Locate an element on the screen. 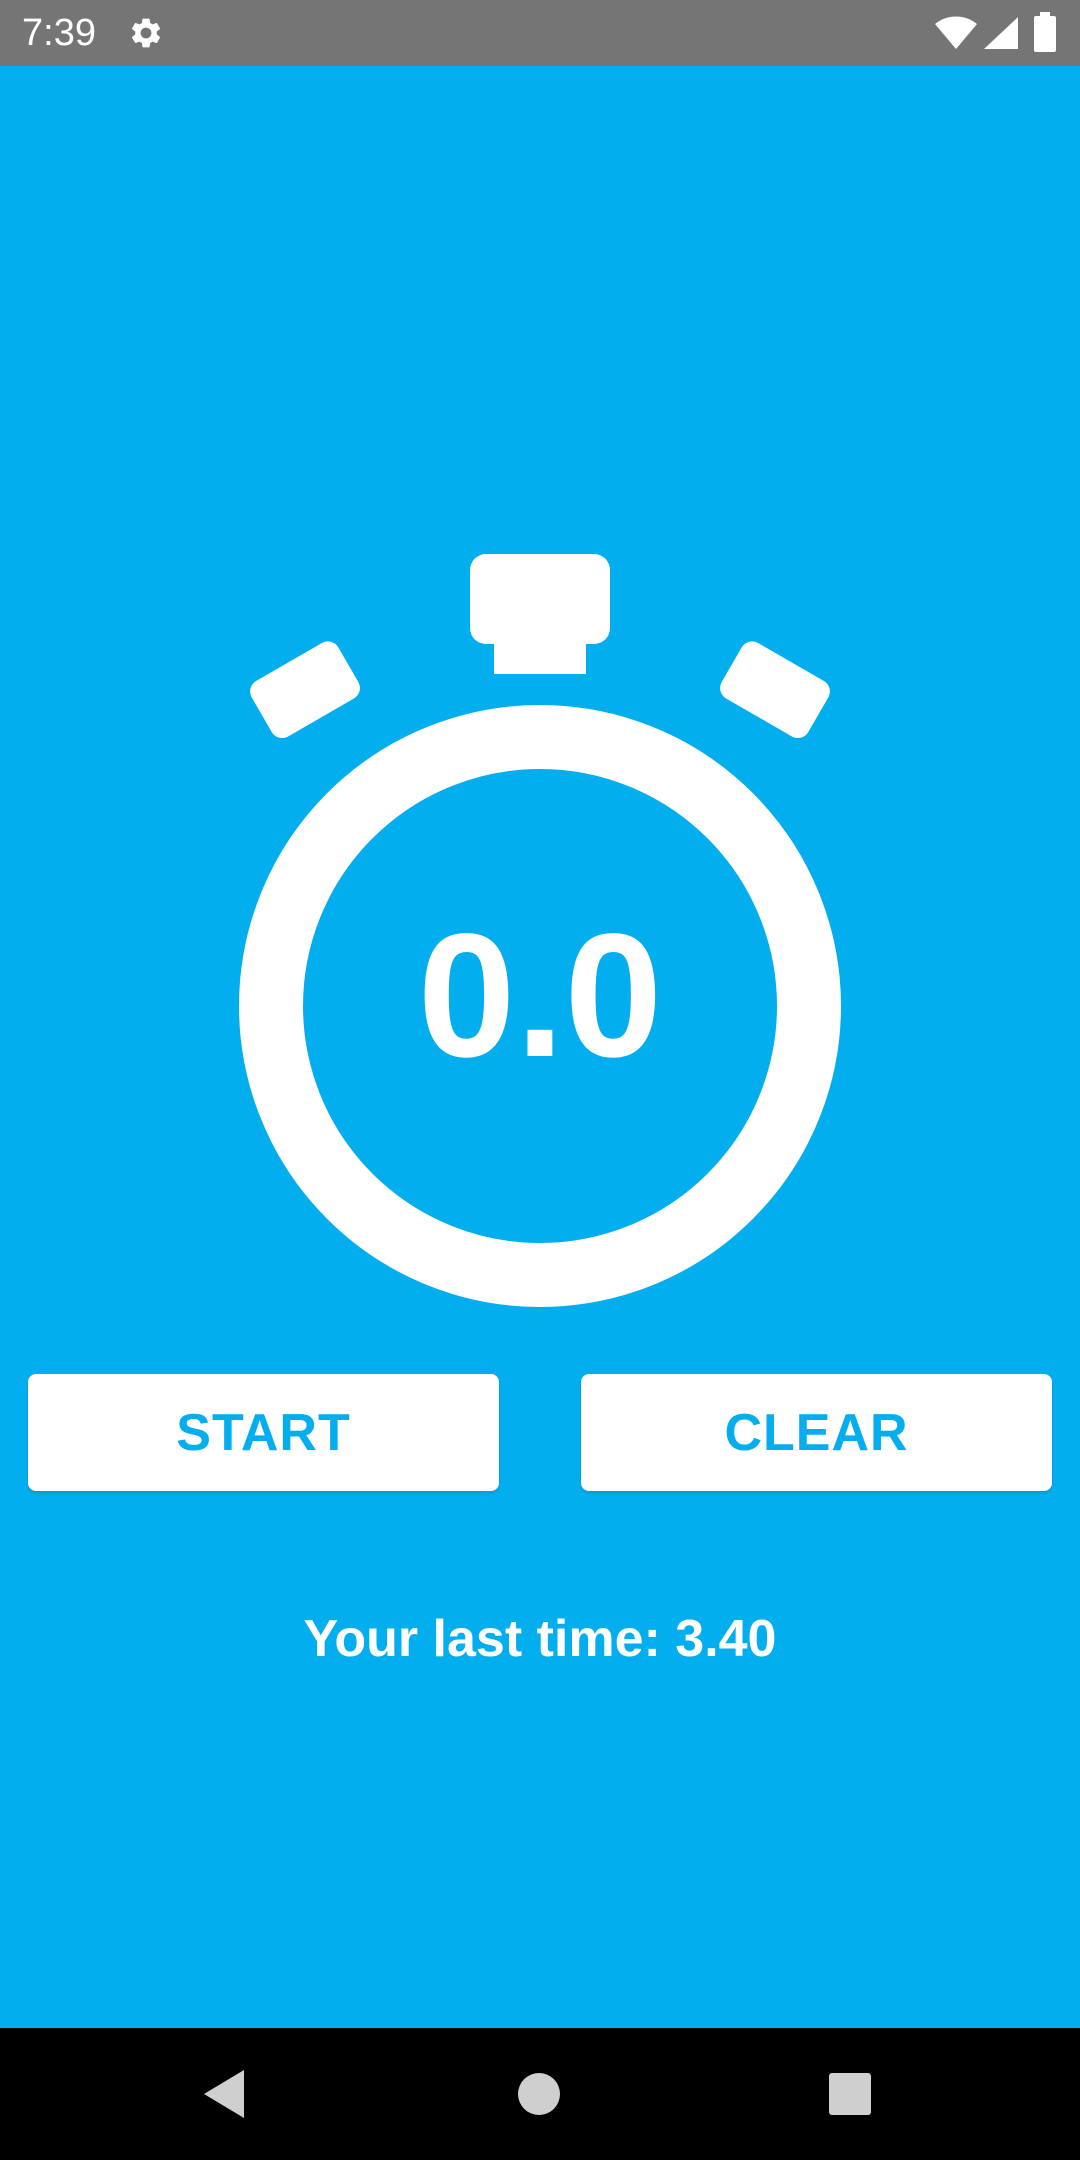 Image resolution: width=1080 pixels, height=2160 pixels. timer-display: 0.0 is located at coordinates (540, 996).